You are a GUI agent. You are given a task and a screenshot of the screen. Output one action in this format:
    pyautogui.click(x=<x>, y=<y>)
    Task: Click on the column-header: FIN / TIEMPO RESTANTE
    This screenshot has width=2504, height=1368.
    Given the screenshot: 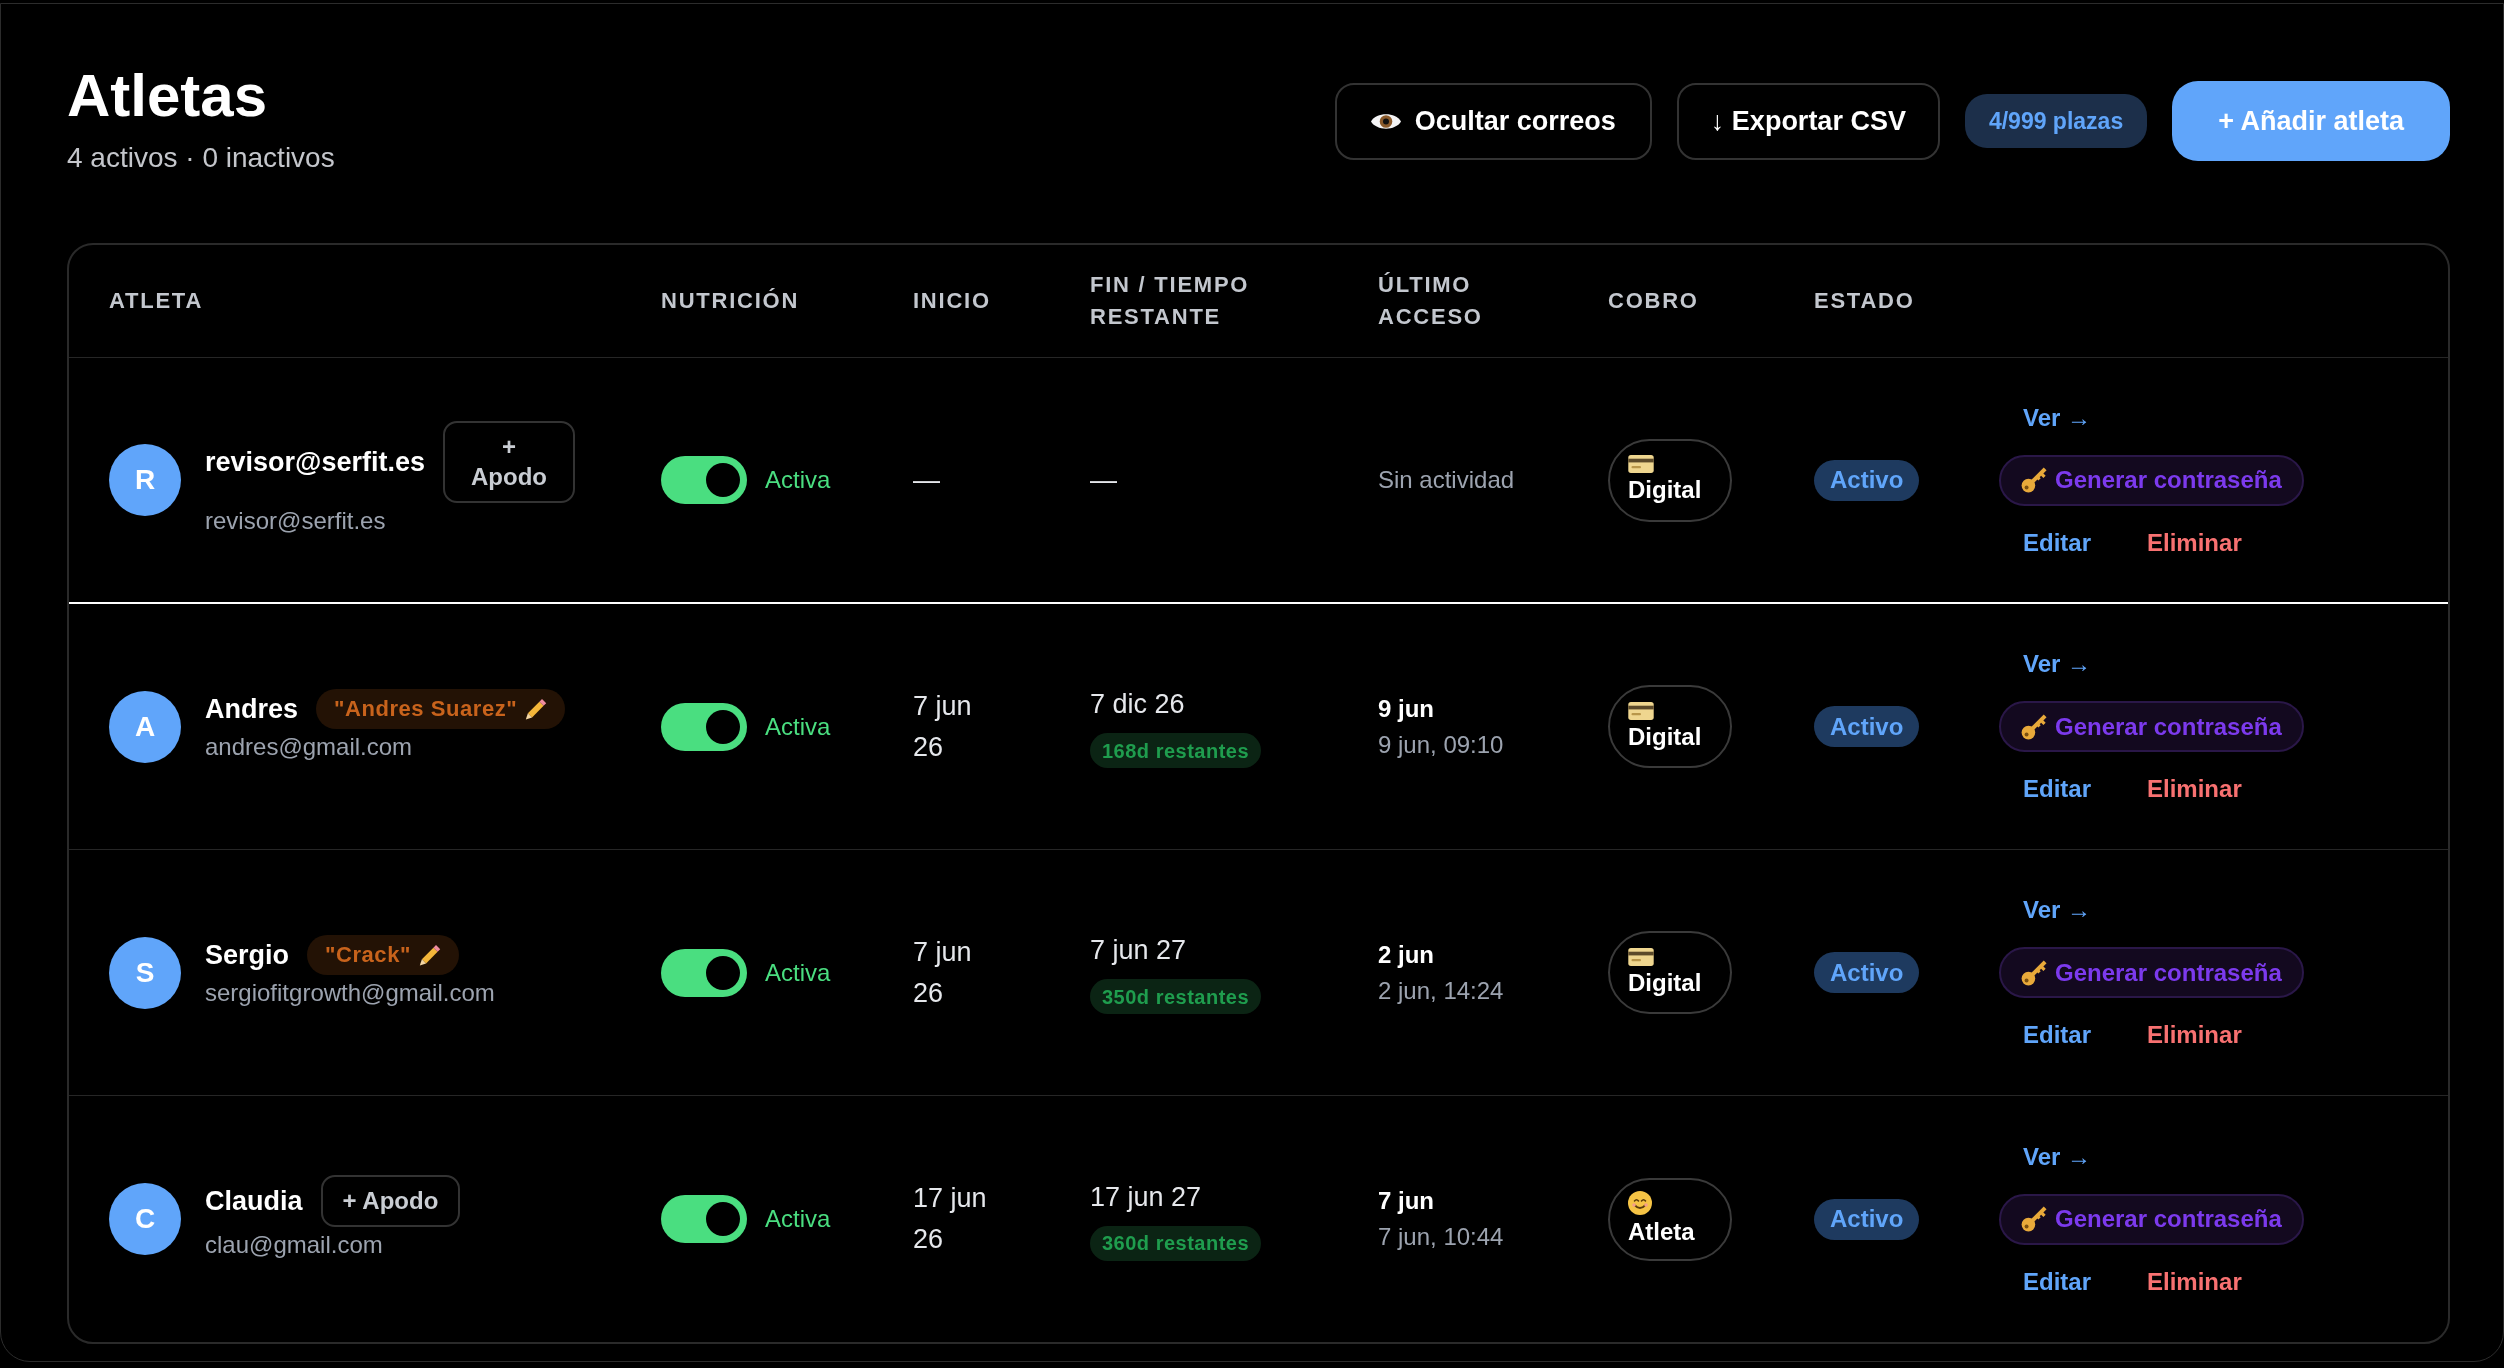 What is the action you would take?
    pyautogui.click(x=1170, y=301)
    